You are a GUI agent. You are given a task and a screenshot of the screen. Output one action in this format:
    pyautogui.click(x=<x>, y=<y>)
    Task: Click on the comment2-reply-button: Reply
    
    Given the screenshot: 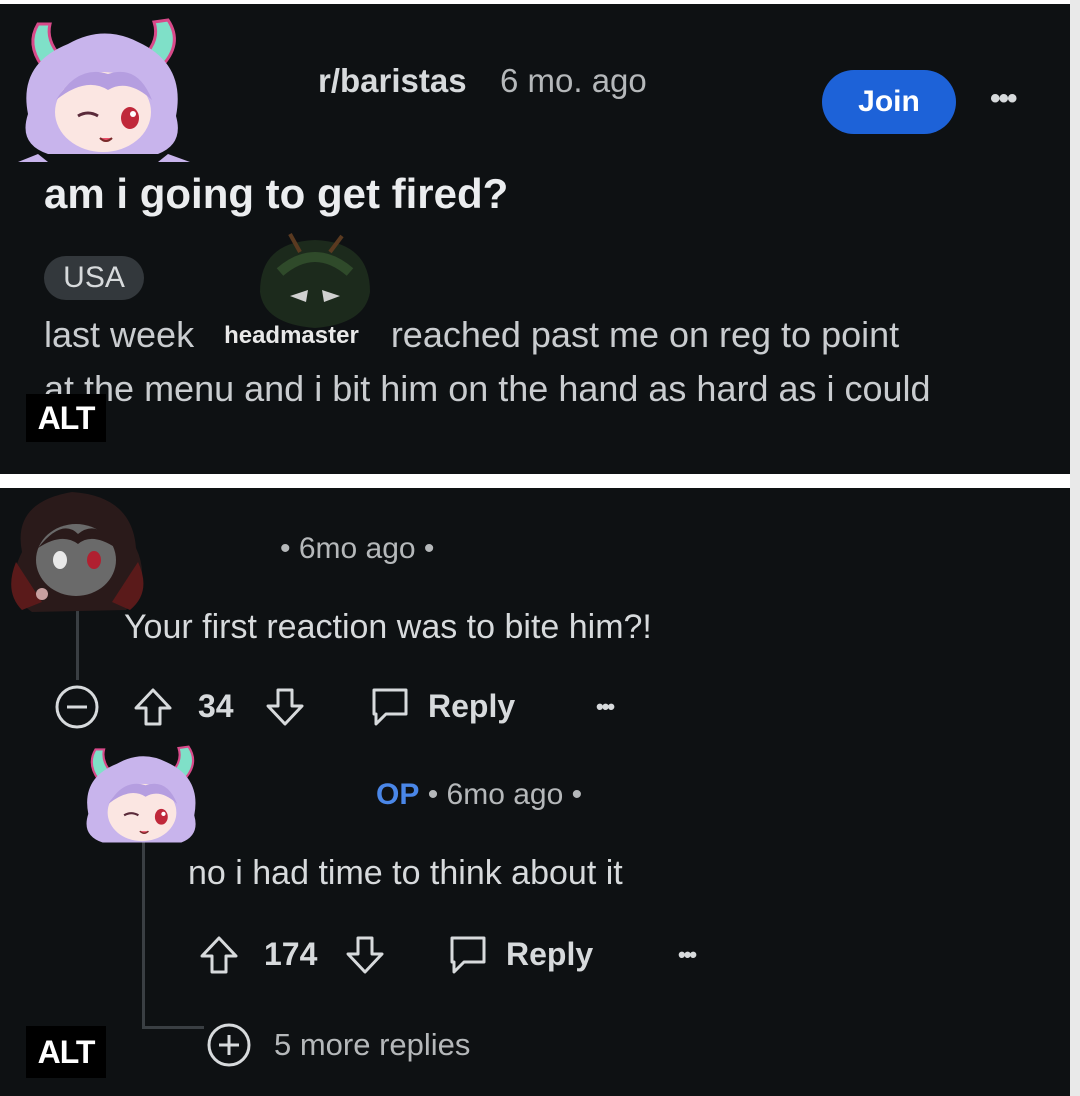 What is the action you would take?
    pyautogui.click(x=519, y=954)
    